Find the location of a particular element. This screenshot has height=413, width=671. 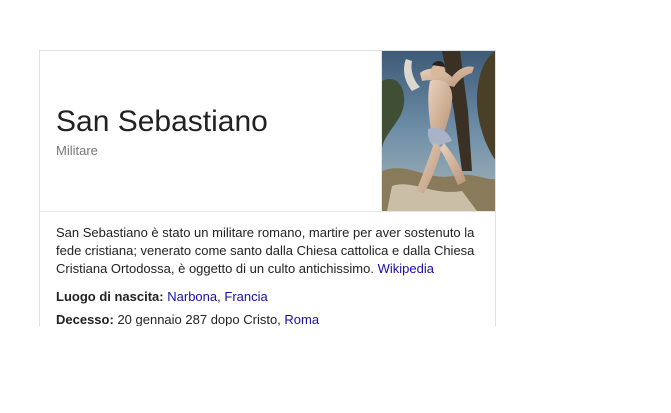

entity-title: San Sebastiano is located at coordinates (162, 121).